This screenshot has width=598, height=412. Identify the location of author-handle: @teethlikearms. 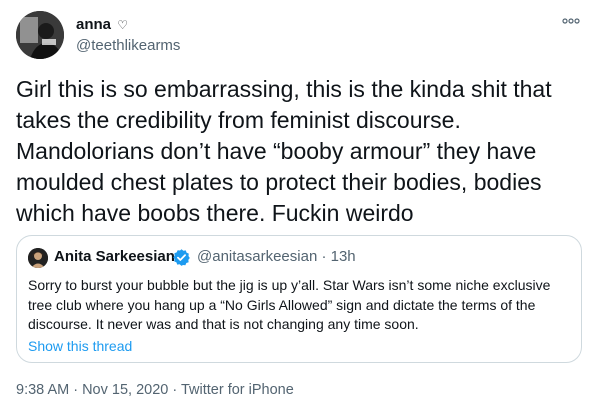
(128, 45).